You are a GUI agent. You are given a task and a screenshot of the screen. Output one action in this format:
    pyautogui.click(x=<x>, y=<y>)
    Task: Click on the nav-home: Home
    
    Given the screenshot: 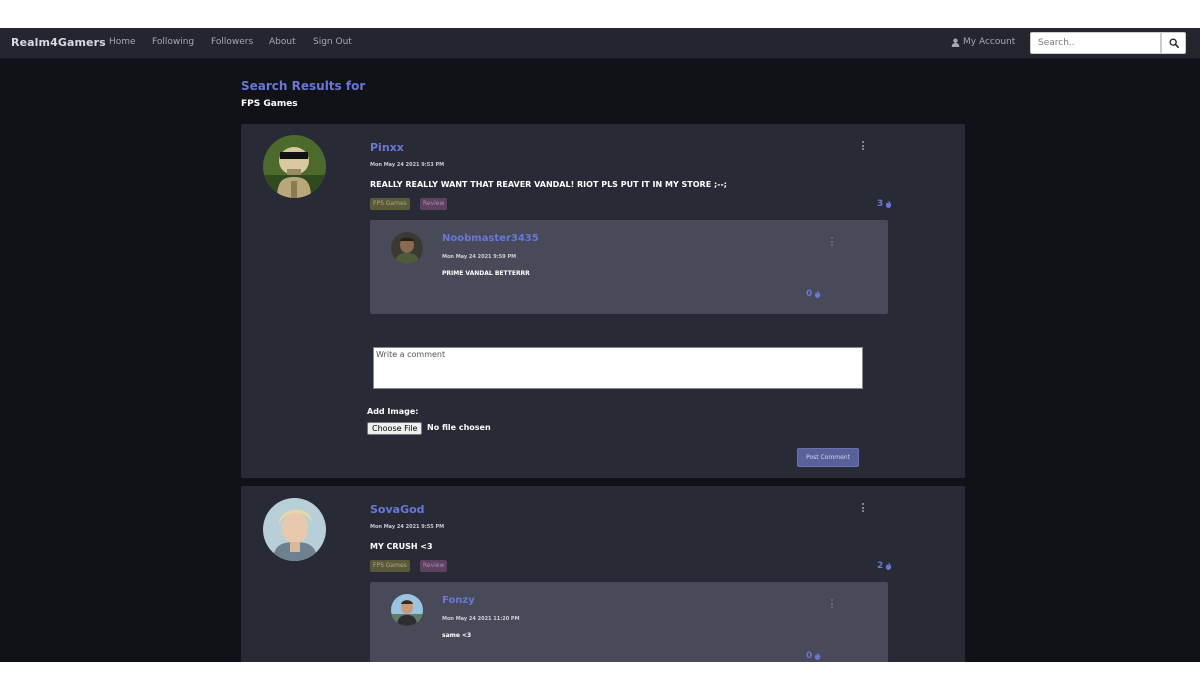 What is the action you would take?
    pyautogui.click(x=122, y=42)
    